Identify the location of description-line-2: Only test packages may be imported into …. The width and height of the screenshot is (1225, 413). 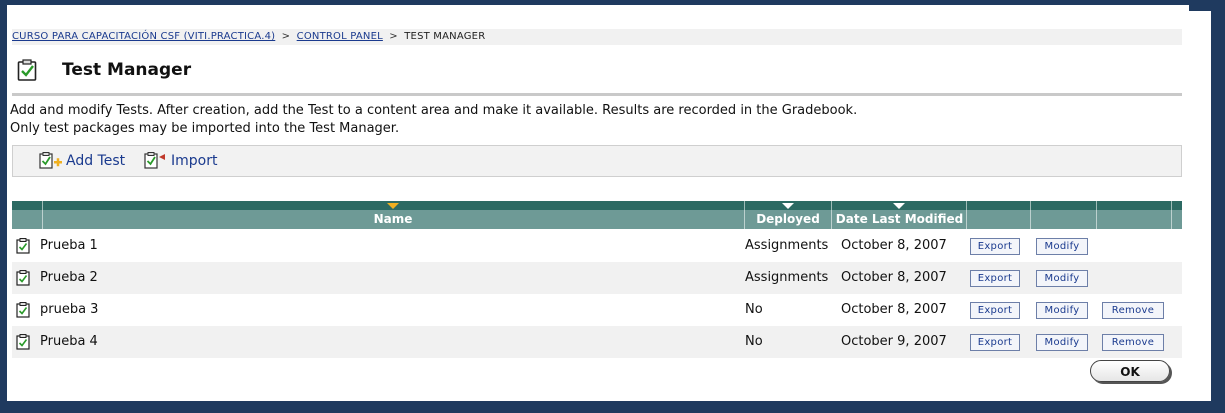
(205, 128).